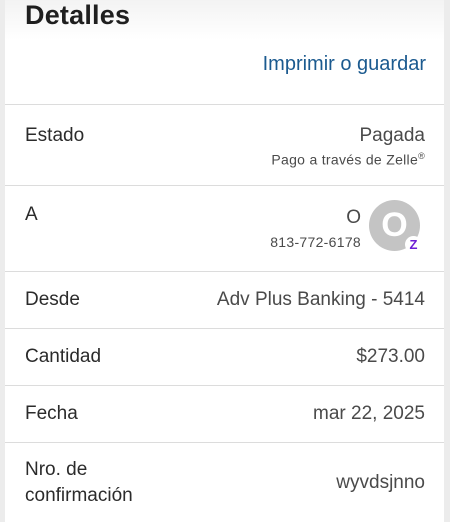  Describe the element at coordinates (63, 356) in the screenshot. I see `amount-label: Cantidad` at that location.